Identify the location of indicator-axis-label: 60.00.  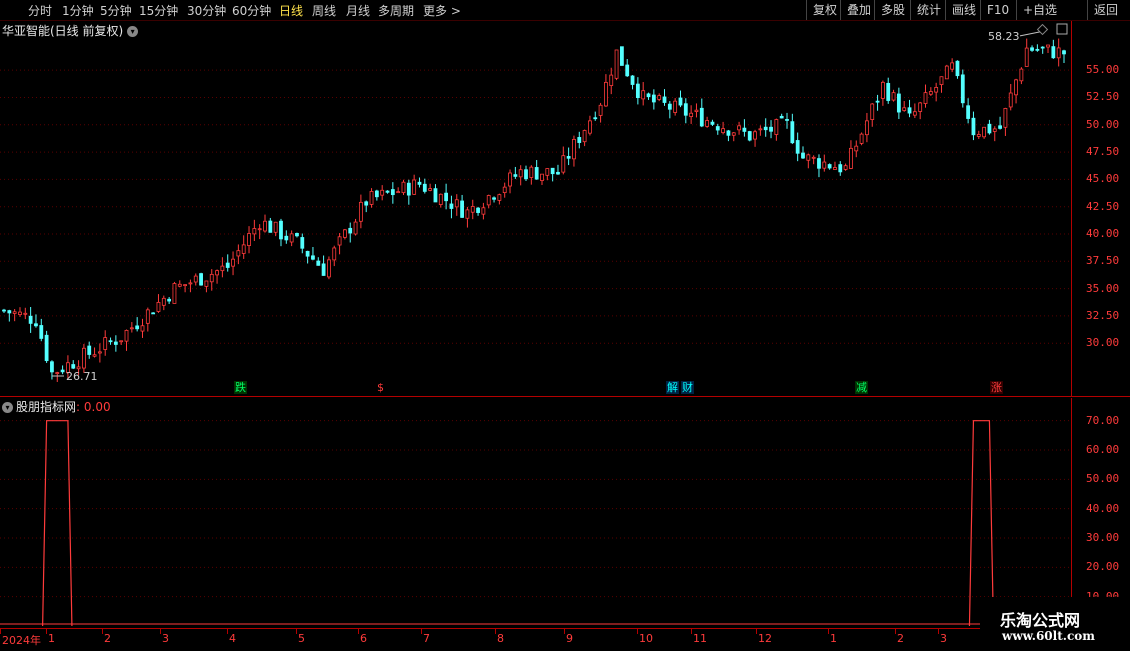
(1103, 449).